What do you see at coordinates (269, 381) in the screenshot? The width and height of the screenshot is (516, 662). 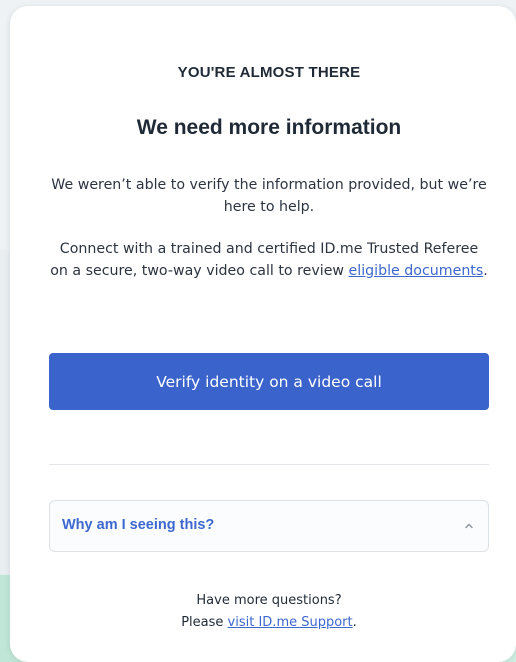 I see `verify-video-call-button: Verify identity on a video call` at bounding box center [269, 381].